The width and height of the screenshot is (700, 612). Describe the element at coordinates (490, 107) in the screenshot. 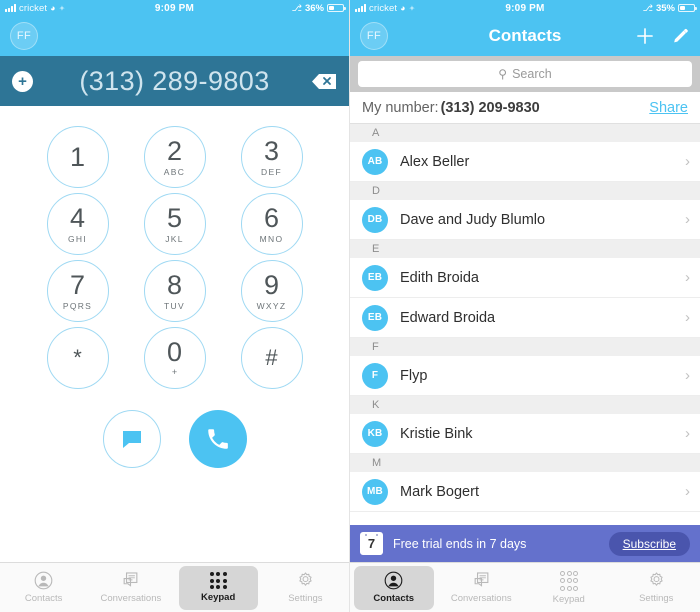

I see `my-number-value: (313) 209-9830` at that location.